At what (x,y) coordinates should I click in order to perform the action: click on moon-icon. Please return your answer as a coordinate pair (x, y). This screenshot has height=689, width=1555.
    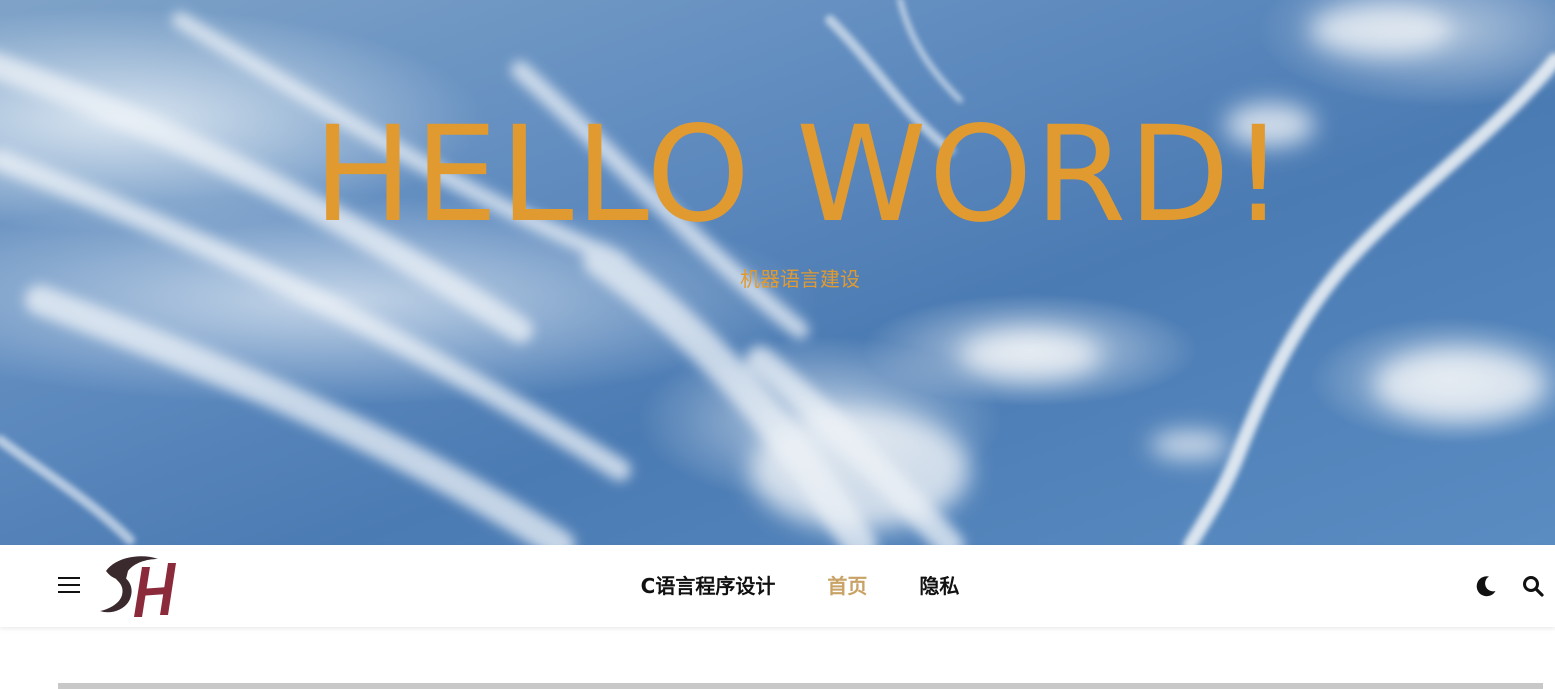
    Looking at the image, I should click on (1486, 586).